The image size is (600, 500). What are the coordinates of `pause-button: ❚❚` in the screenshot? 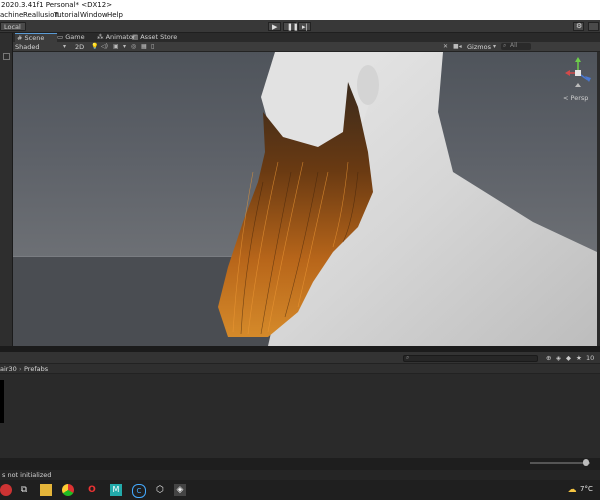 It's located at (291, 26).